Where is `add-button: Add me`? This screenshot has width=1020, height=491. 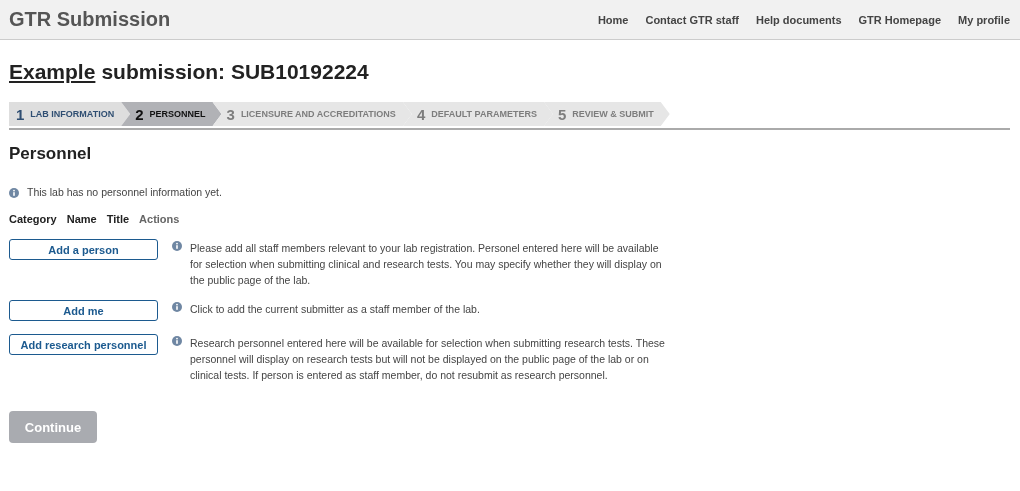 add-button: Add me is located at coordinates (83, 310).